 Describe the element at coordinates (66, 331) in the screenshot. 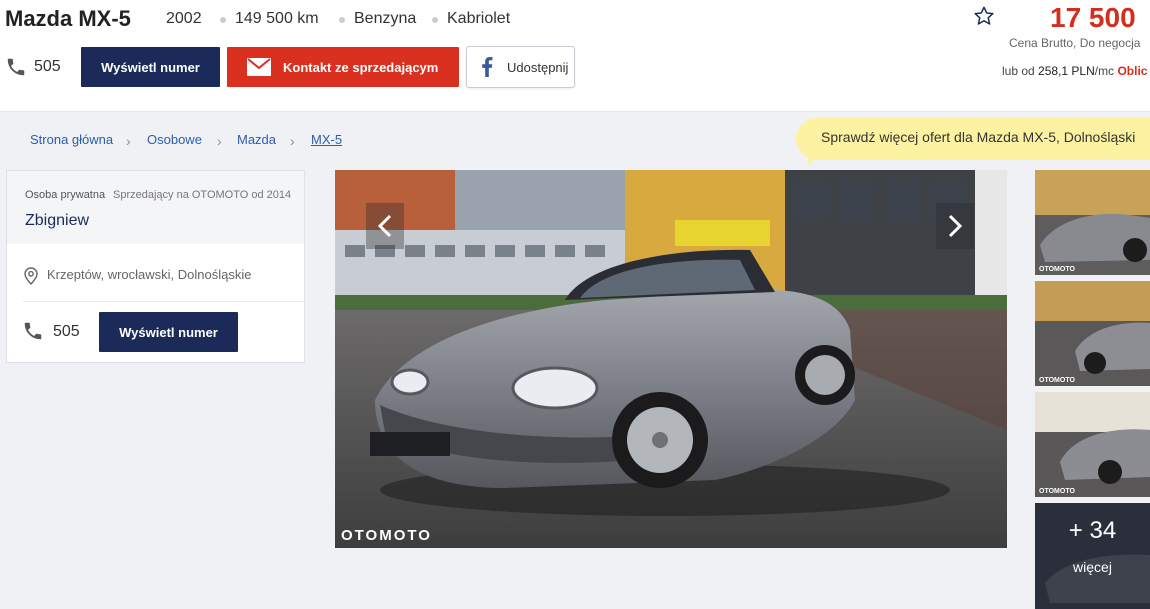

I see `seller-phone-prefix: 505` at that location.